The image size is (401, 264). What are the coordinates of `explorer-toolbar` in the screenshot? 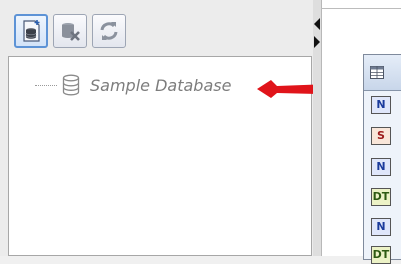 It's located at (70, 34).